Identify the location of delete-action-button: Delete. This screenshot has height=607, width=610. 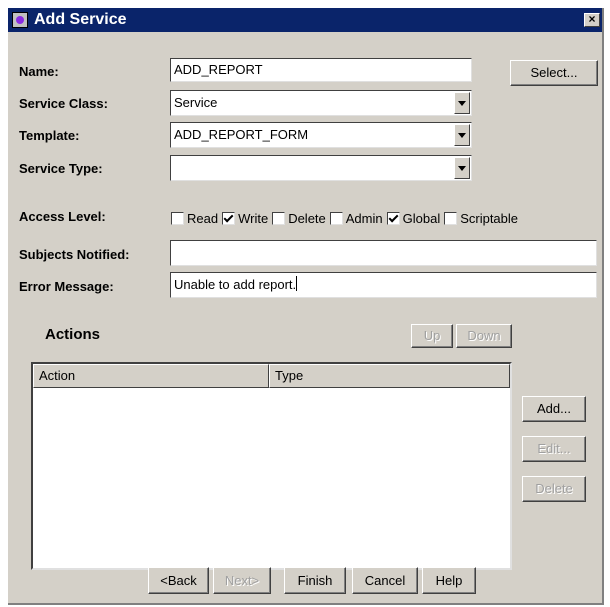
(554, 489).